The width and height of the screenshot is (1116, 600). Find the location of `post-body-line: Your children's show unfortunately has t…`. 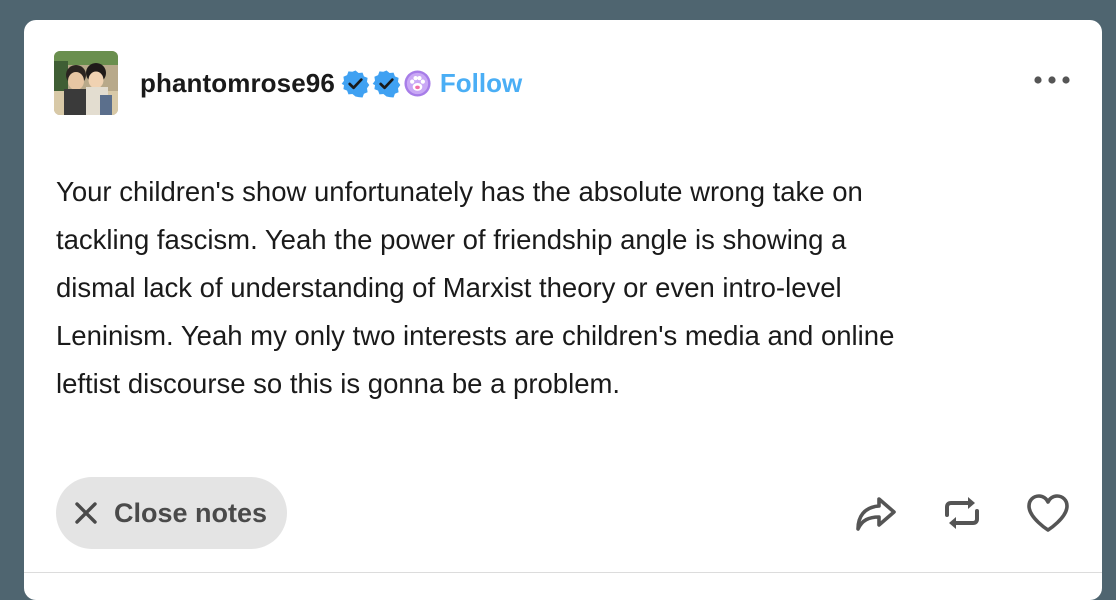

post-body-line: Your children's show unfortunately has t… is located at coordinates (459, 191).